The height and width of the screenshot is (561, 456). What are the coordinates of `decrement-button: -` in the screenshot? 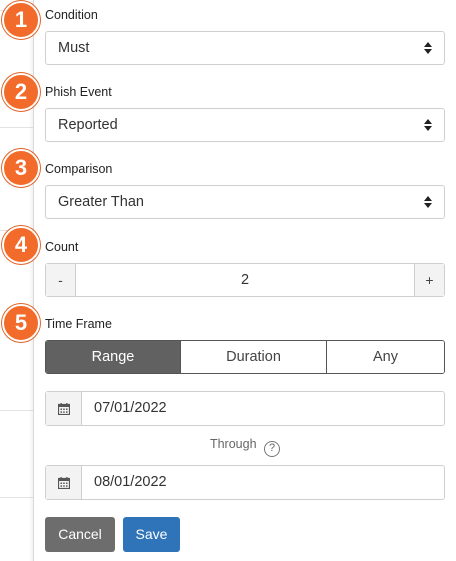 It's located at (61, 280).